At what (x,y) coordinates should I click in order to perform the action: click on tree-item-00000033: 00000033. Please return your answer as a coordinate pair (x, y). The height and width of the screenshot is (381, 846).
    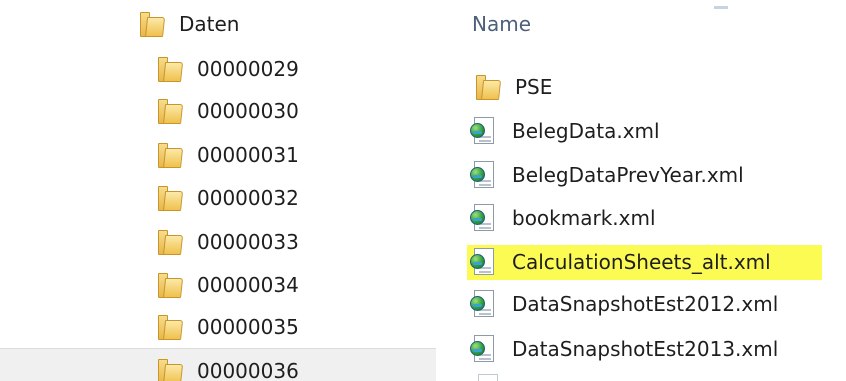
    Looking at the image, I should click on (228, 242).